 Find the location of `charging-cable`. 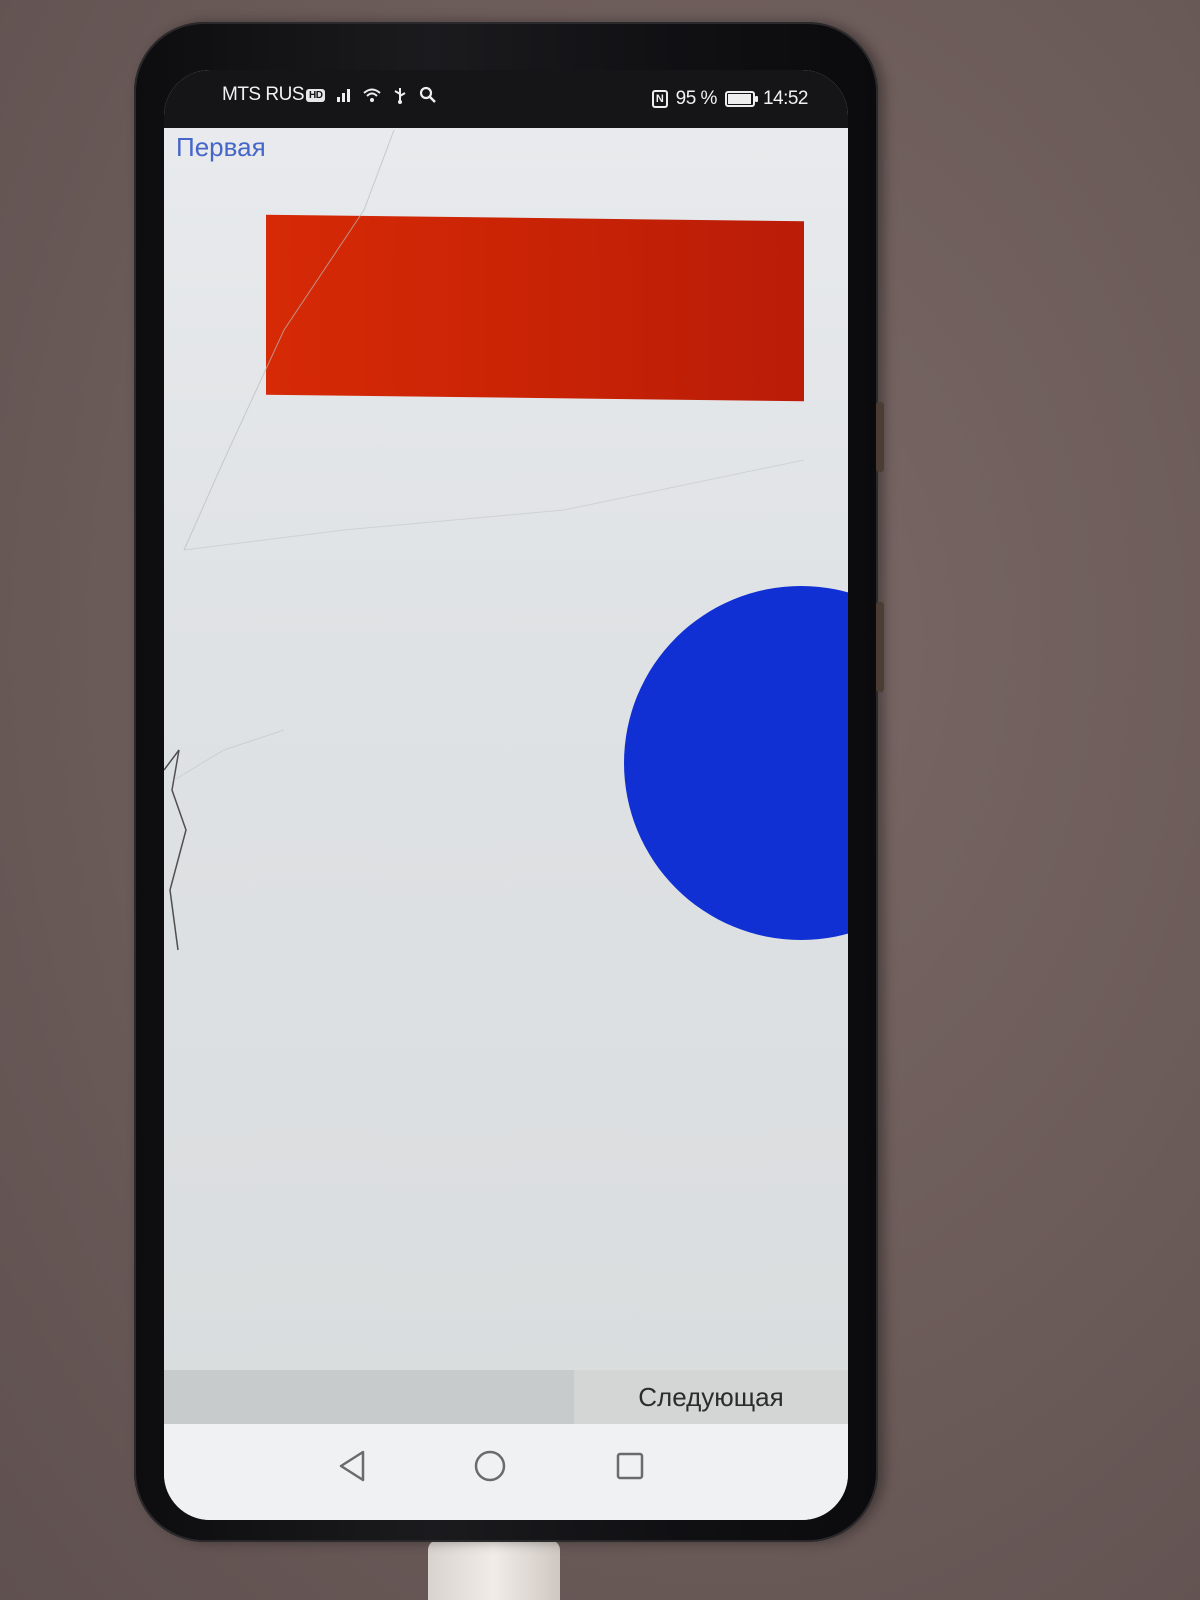

charging-cable is located at coordinates (494, 1570).